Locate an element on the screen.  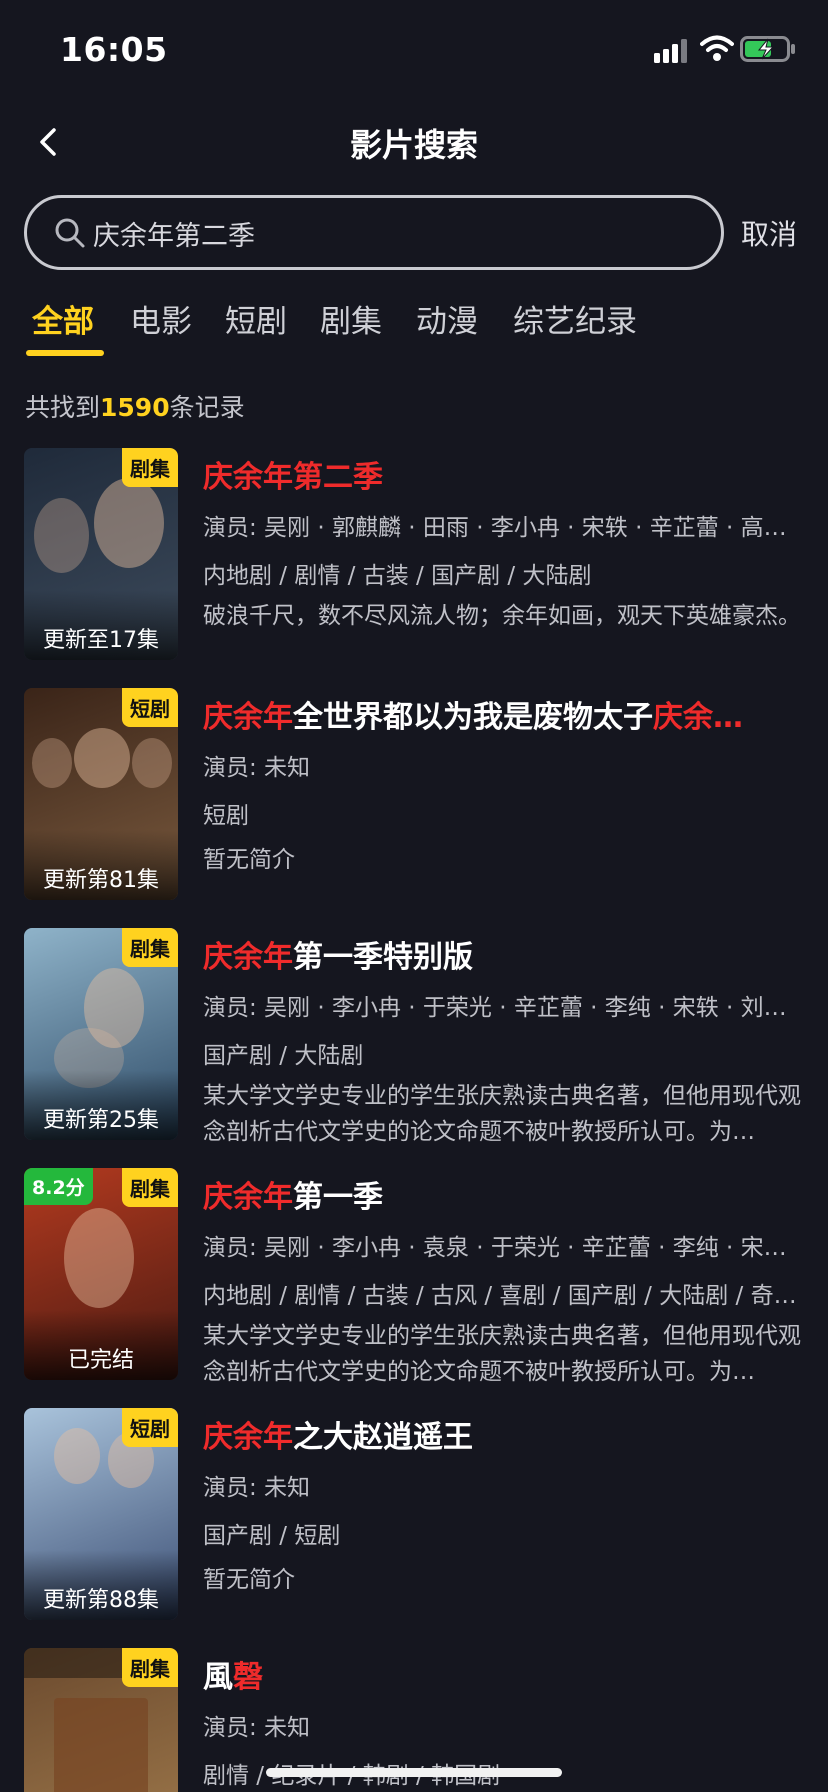
title-highlight: 磬 is located at coordinates (248, 1677).